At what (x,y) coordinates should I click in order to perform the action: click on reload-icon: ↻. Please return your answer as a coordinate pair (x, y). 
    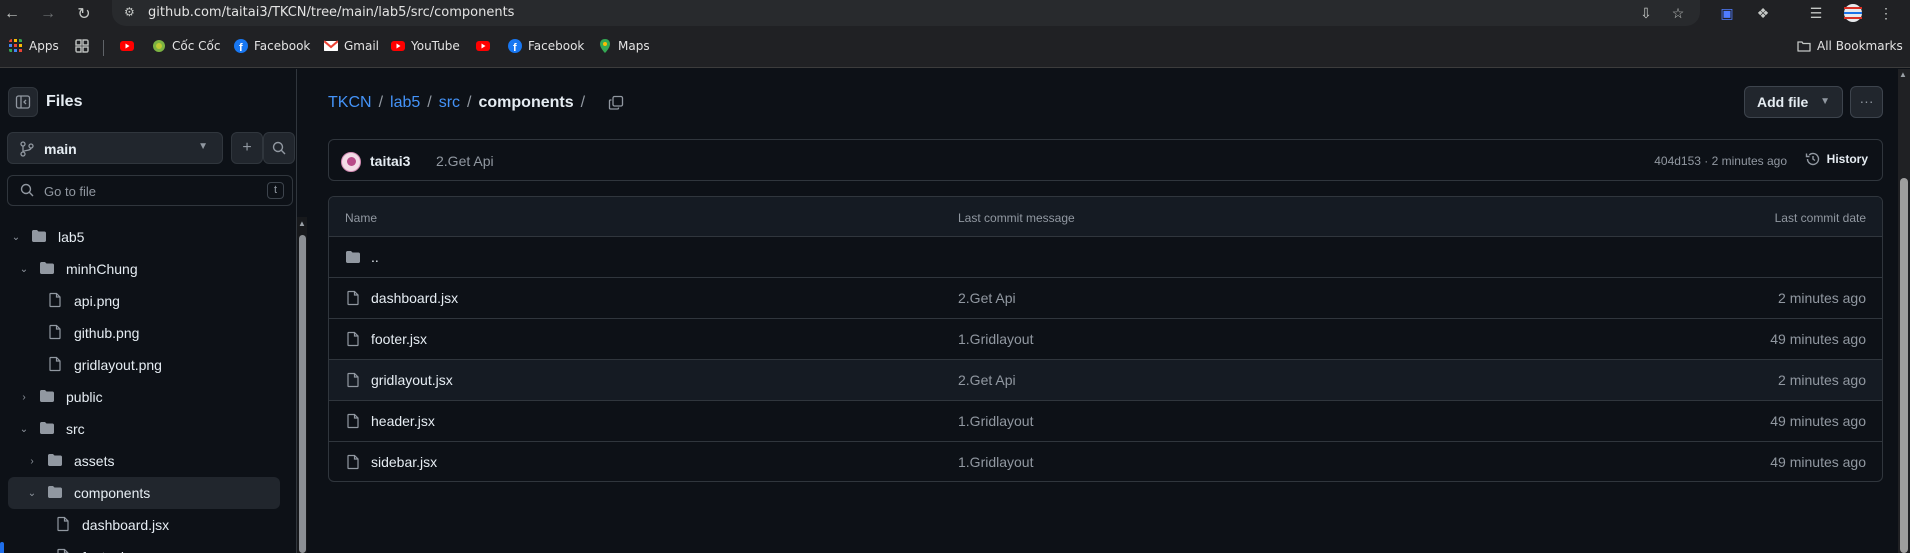
    Looking at the image, I should click on (84, 14).